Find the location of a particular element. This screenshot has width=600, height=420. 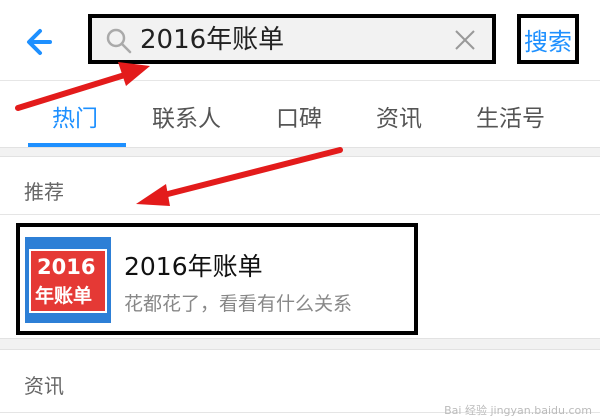

thumbnail-bill-text: 年账单 is located at coordinates (64, 296).